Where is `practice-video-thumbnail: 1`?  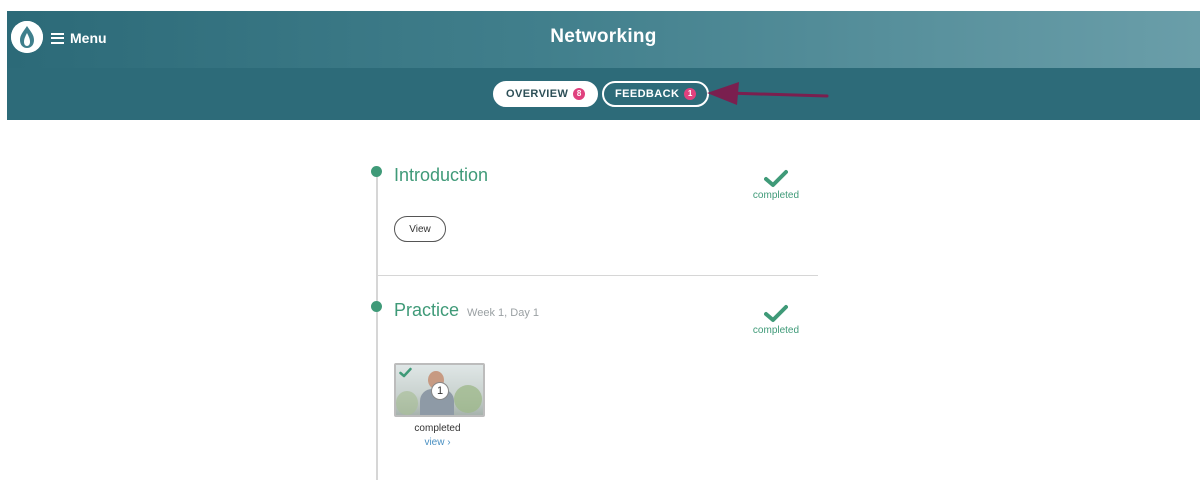 practice-video-thumbnail: 1 is located at coordinates (439, 390).